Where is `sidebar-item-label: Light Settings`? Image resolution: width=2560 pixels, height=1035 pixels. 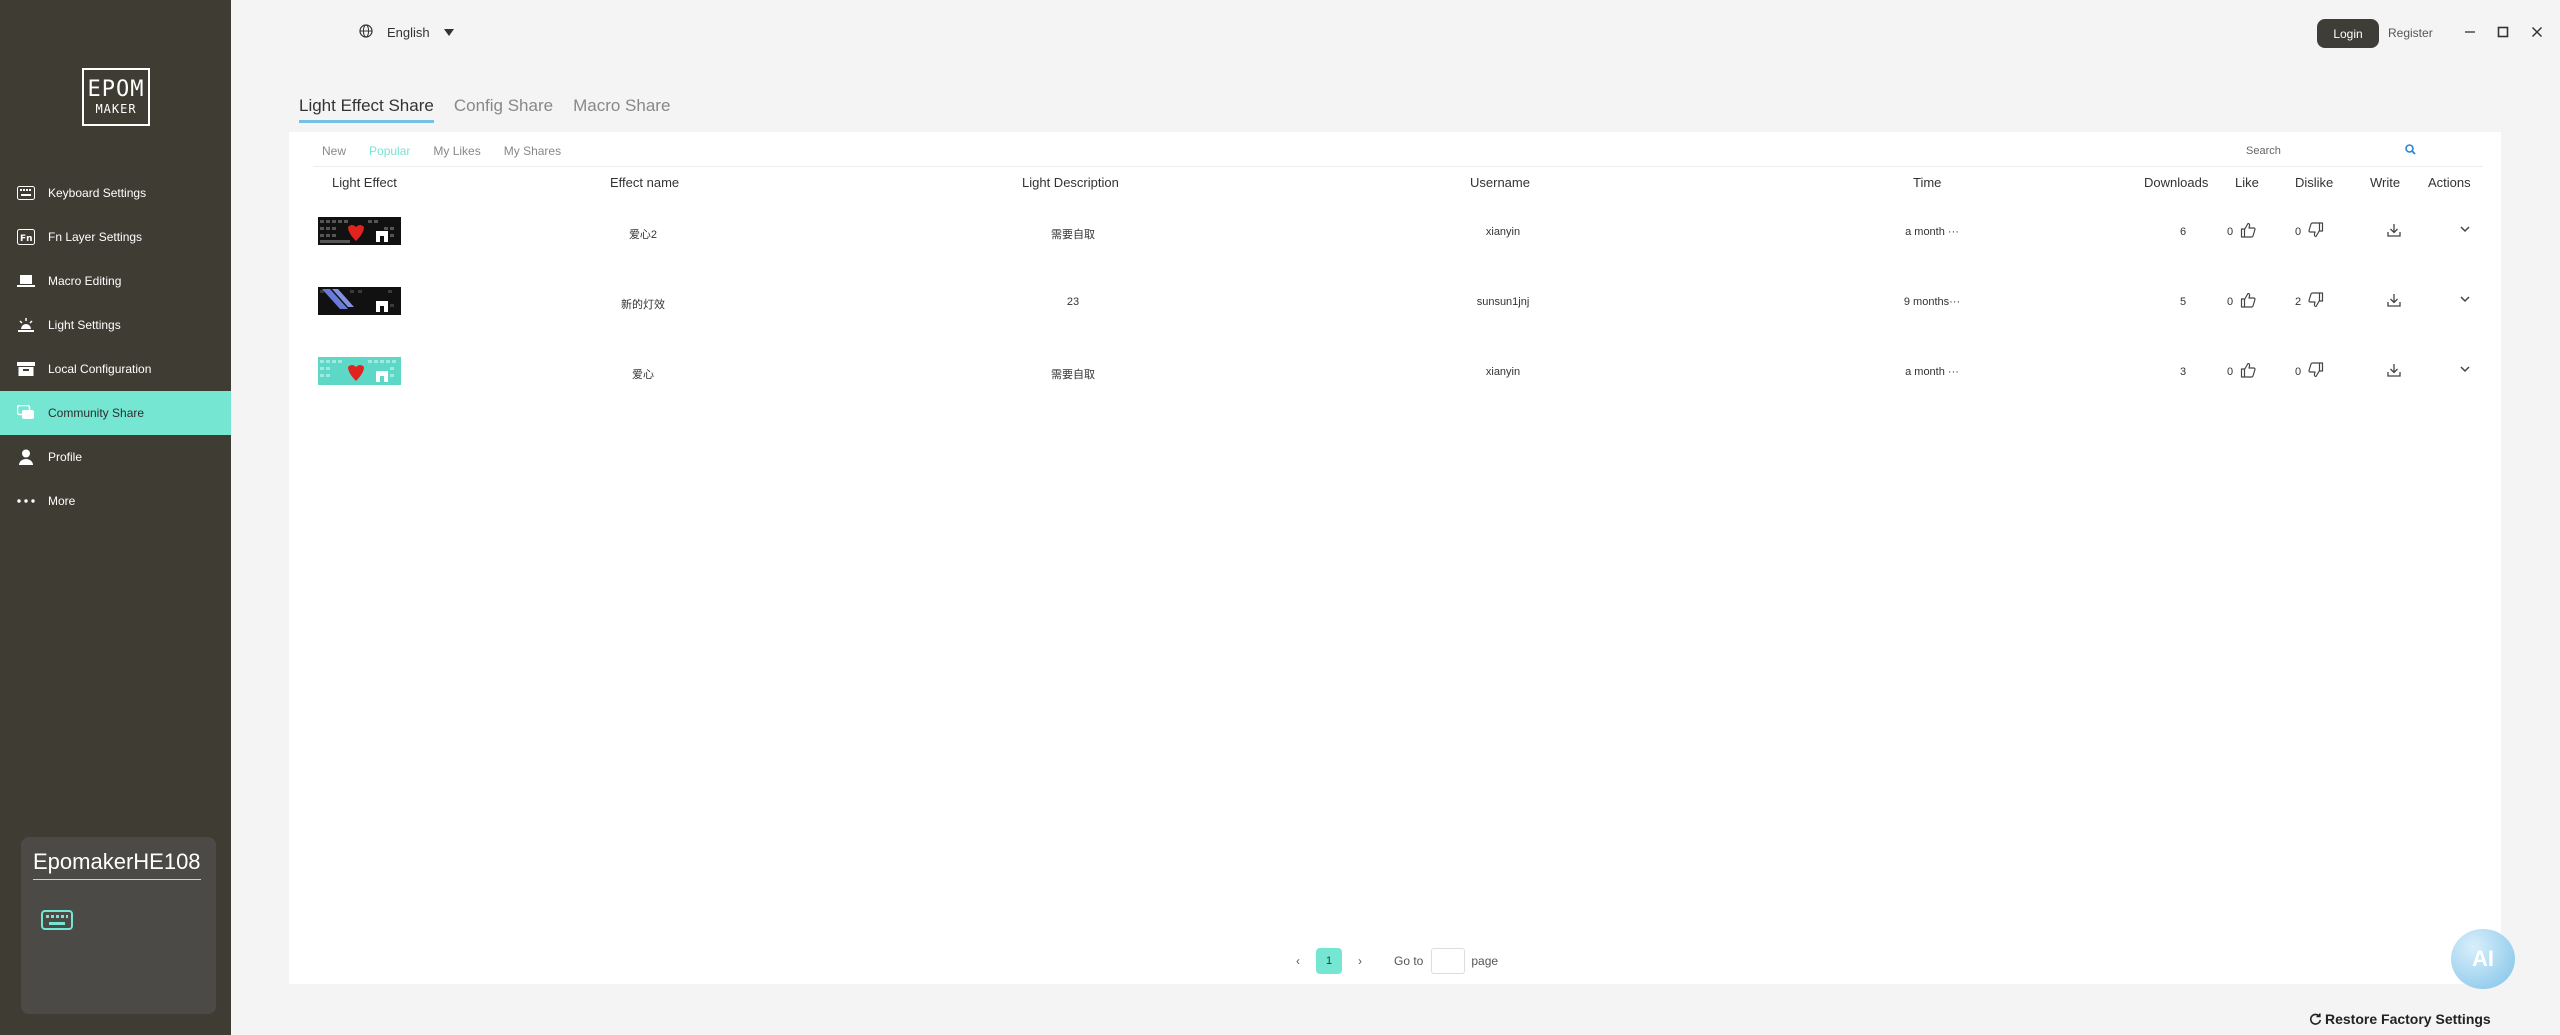
sidebar-item-label: Light Settings is located at coordinates (84, 325).